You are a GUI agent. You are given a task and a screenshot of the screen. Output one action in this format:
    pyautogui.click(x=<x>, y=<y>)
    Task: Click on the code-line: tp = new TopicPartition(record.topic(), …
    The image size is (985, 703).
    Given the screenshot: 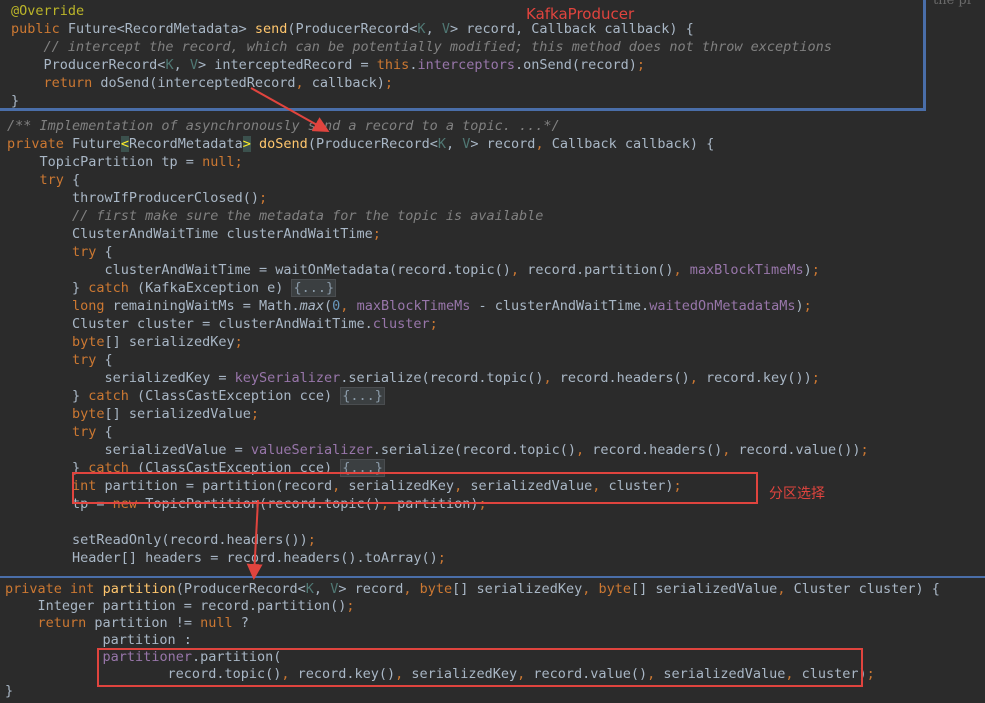 What is the action you would take?
    pyautogui.click(x=496, y=504)
    